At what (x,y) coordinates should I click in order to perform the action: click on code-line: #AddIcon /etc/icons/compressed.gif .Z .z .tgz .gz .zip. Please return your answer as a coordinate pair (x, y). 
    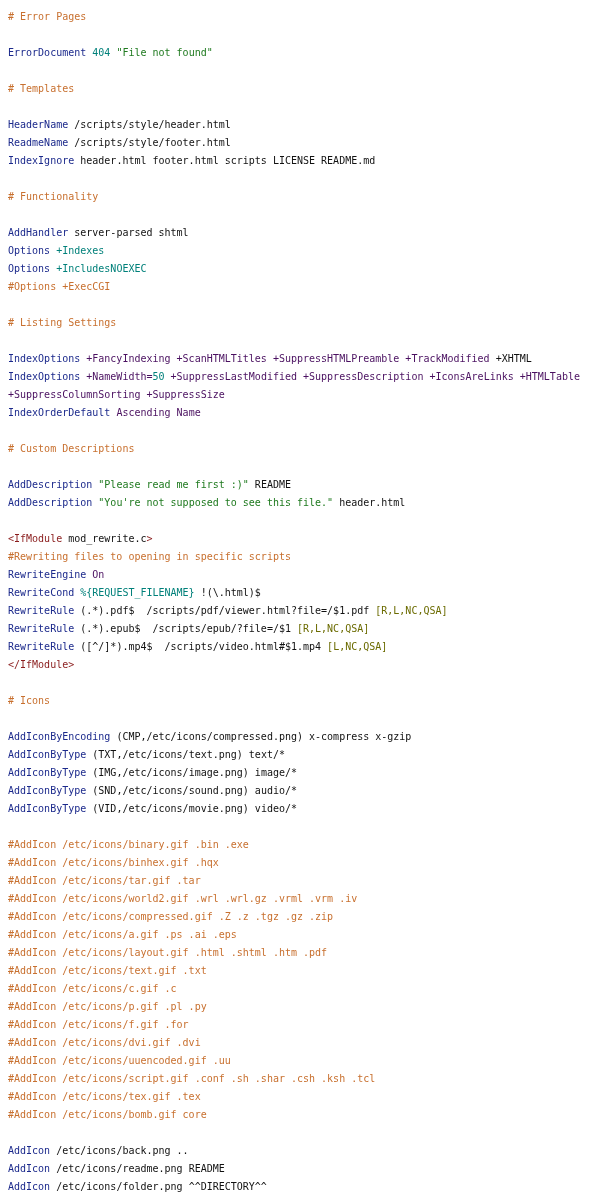
    Looking at the image, I should click on (171, 917).